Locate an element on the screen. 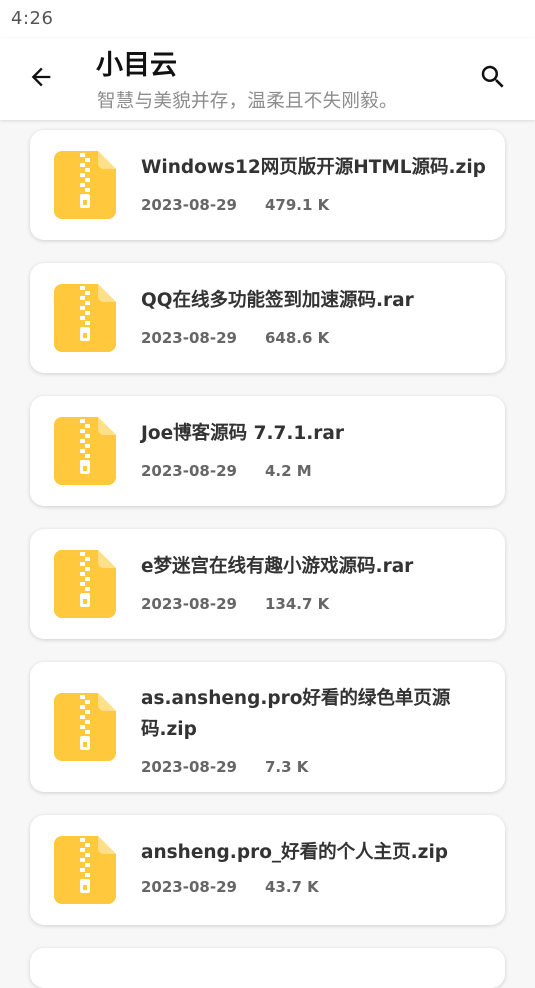 Image resolution: width=535 pixels, height=988 pixels. file-size: 4.2 M is located at coordinates (288, 471).